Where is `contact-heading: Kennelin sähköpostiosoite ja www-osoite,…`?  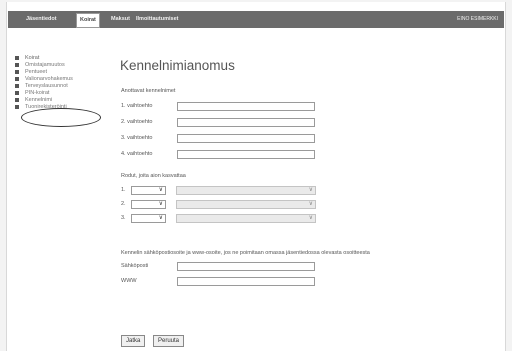 contact-heading: Kennelin sähköpostiosoite ja www-osoite,… is located at coordinates (245, 253).